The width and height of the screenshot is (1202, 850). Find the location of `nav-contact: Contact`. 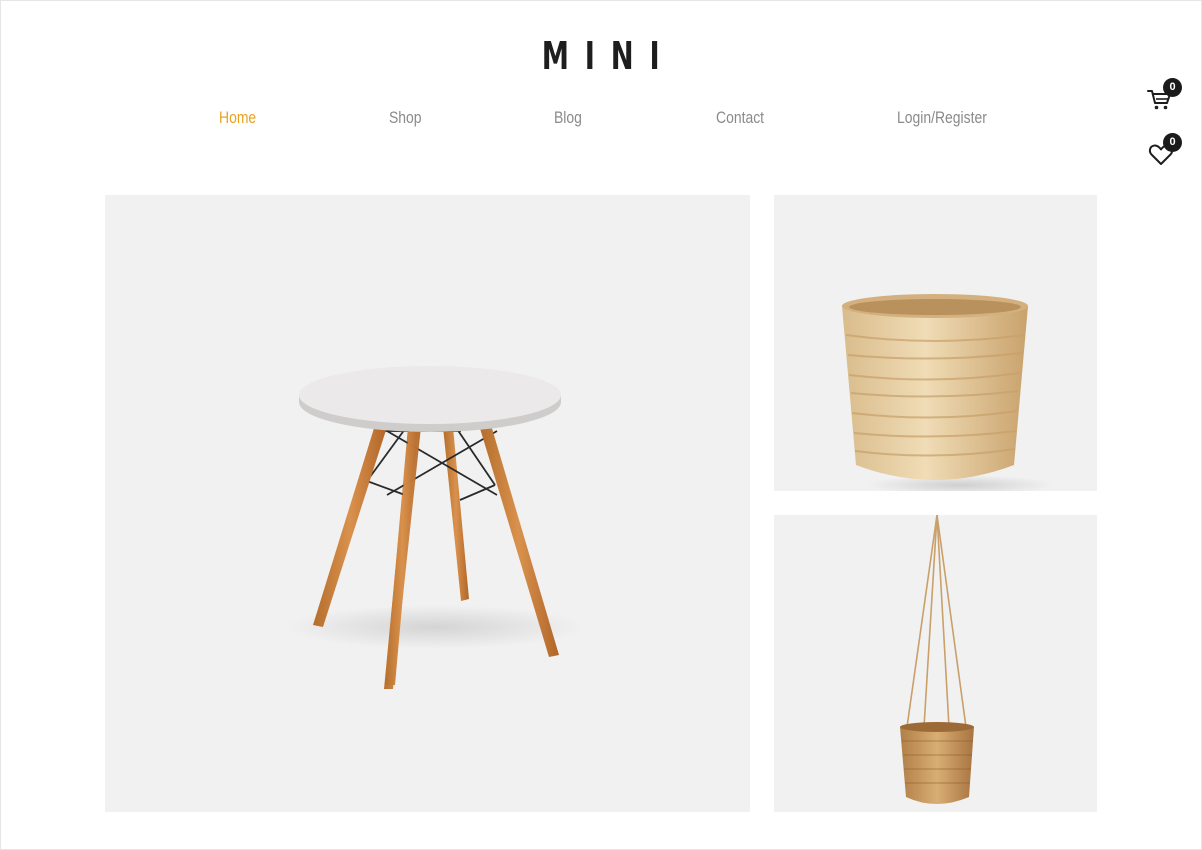

nav-contact: Contact is located at coordinates (740, 118).